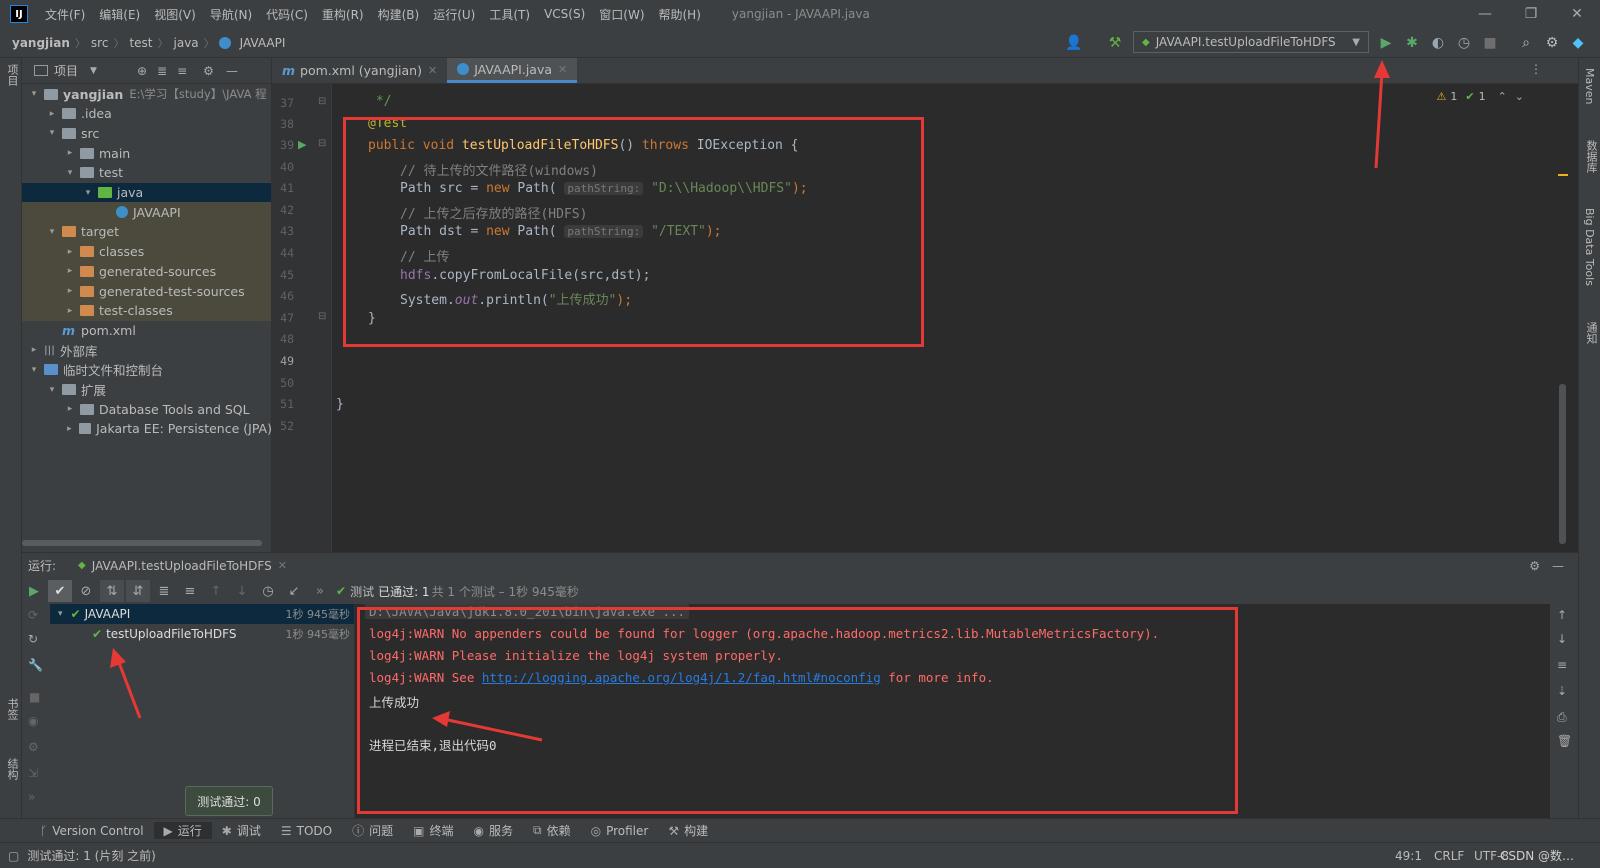 The image size is (1600, 868). What do you see at coordinates (1408, 856) in the screenshot?
I see `cursor-position: 49:1` at bounding box center [1408, 856].